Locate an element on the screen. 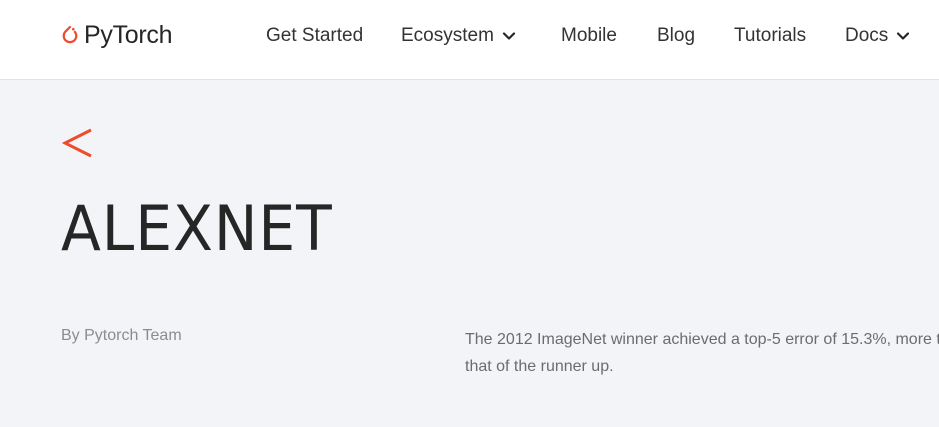  logo-text: PyTorch is located at coordinates (128, 34).